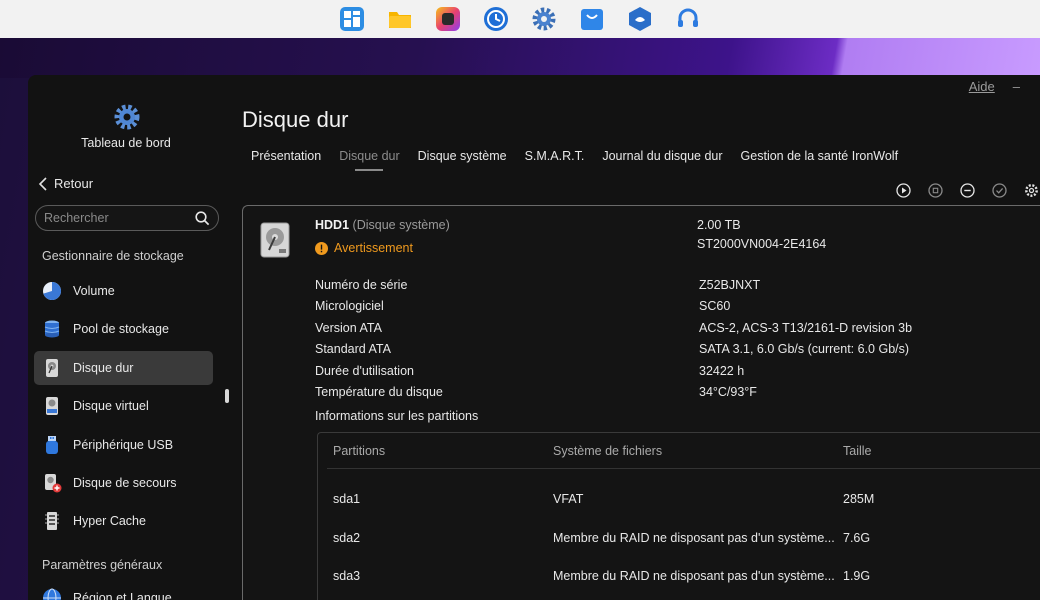 This screenshot has height=600, width=1040. Describe the element at coordinates (359, 451) in the screenshot. I see `column-header: Partitions` at that location.